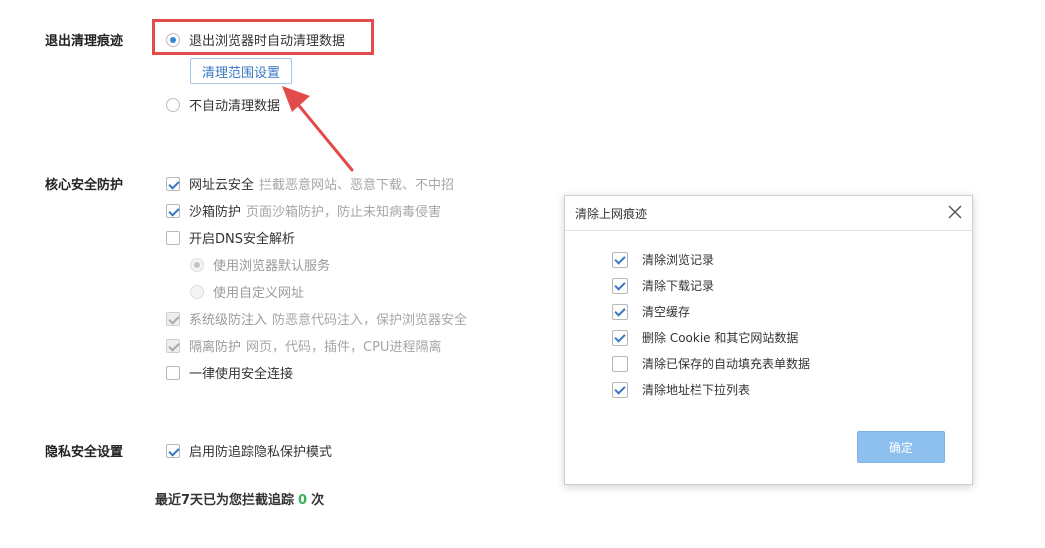  What do you see at coordinates (344, 347) in the screenshot?
I see `checkbox-isolation-desc: 网页，代码，插件，CPU进程隔离` at bounding box center [344, 347].